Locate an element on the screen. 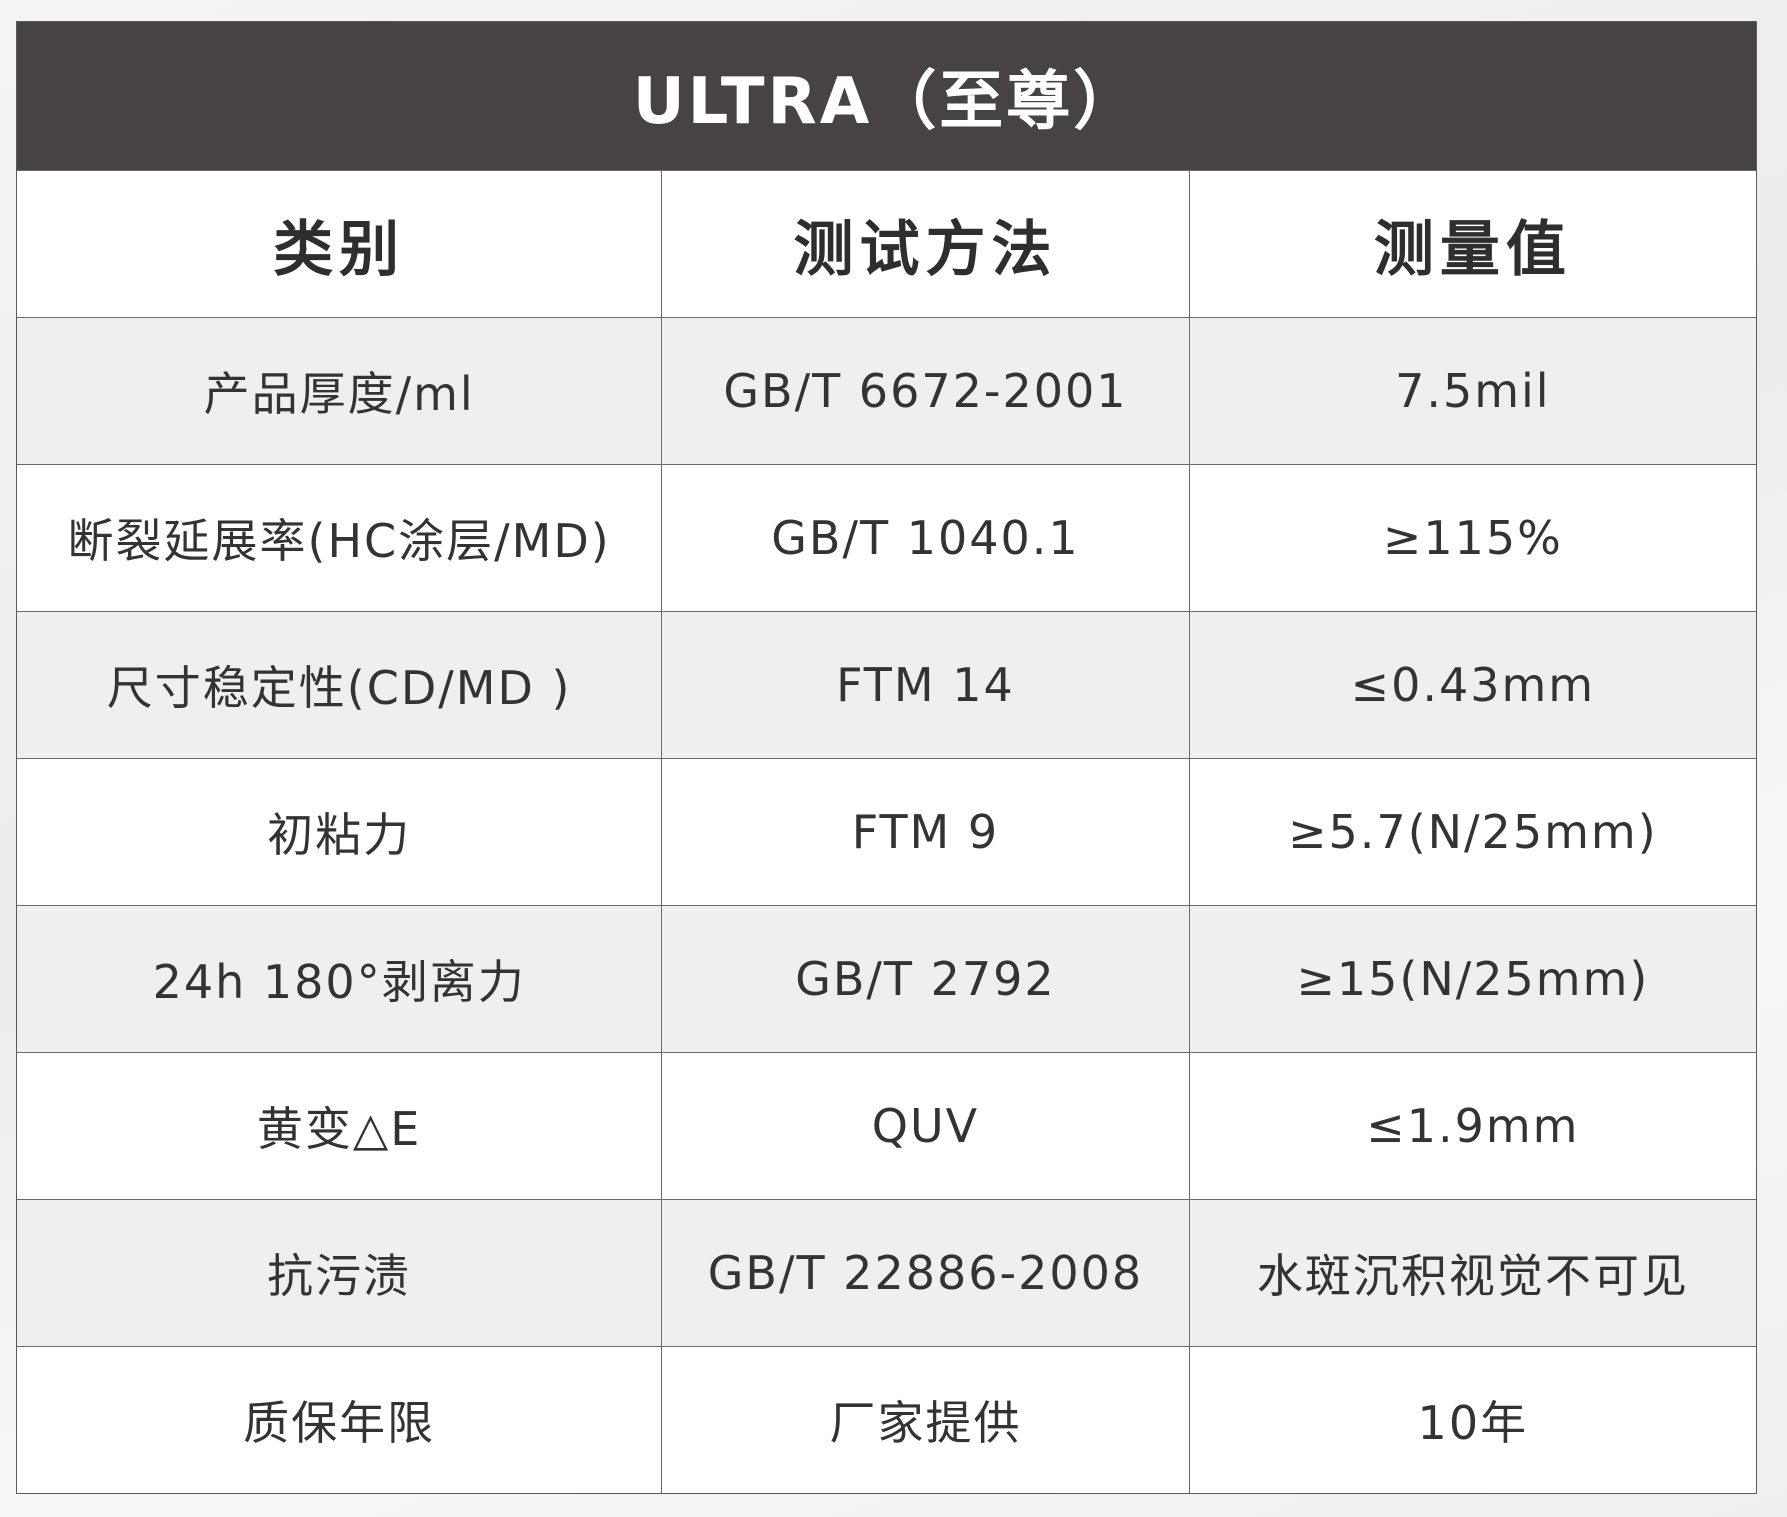 This screenshot has width=1787, height=1517. row-method: GB/T 2792 is located at coordinates (924, 979).